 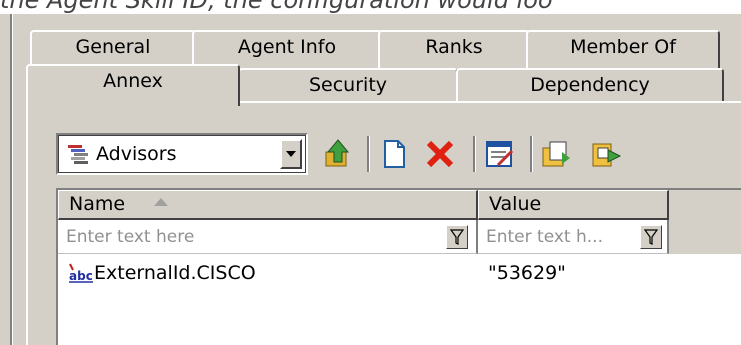 I want to click on export-icon, so click(x=607, y=155).